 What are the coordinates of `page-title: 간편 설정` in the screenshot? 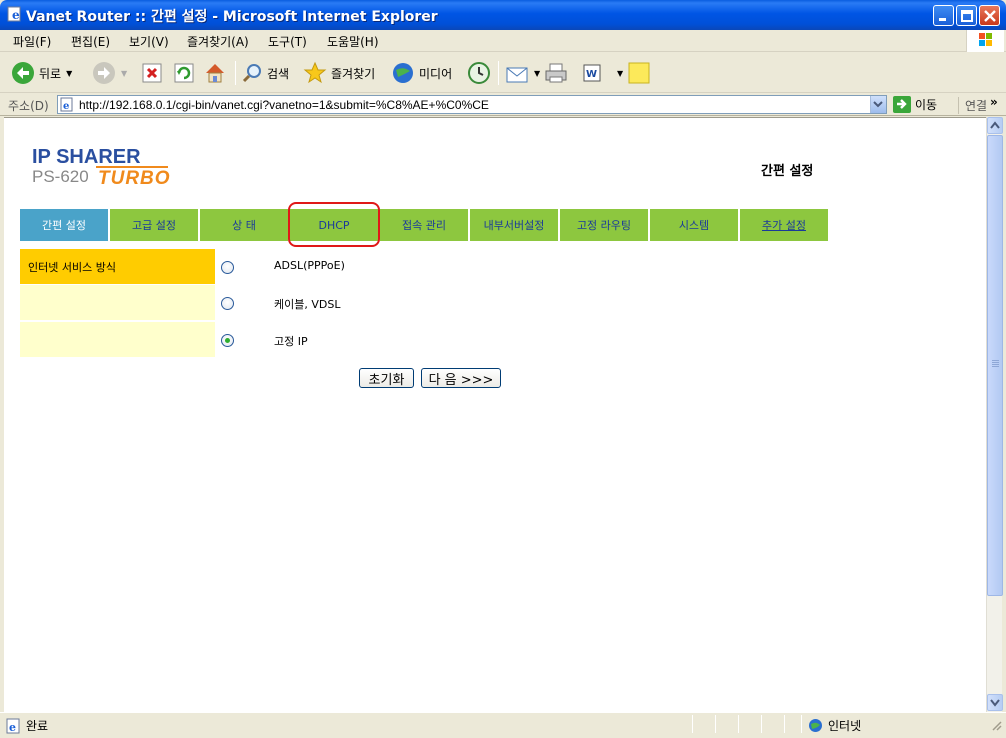 It's located at (787, 171).